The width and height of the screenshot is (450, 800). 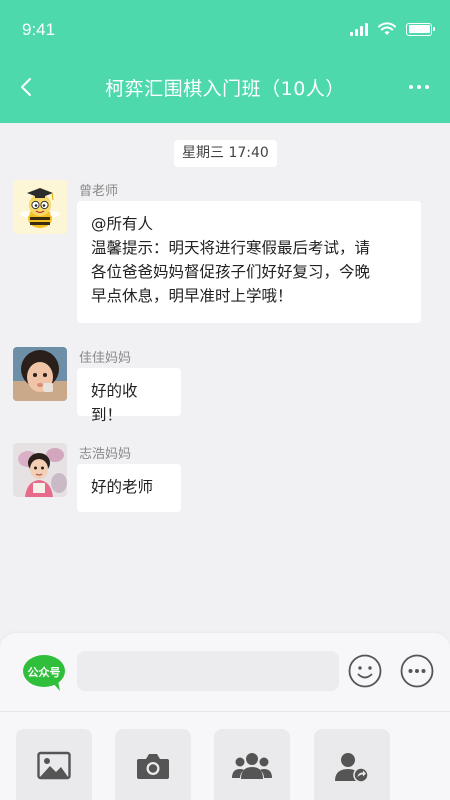 What do you see at coordinates (129, 488) in the screenshot?
I see `message-bubble: 好的老师` at bounding box center [129, 488].